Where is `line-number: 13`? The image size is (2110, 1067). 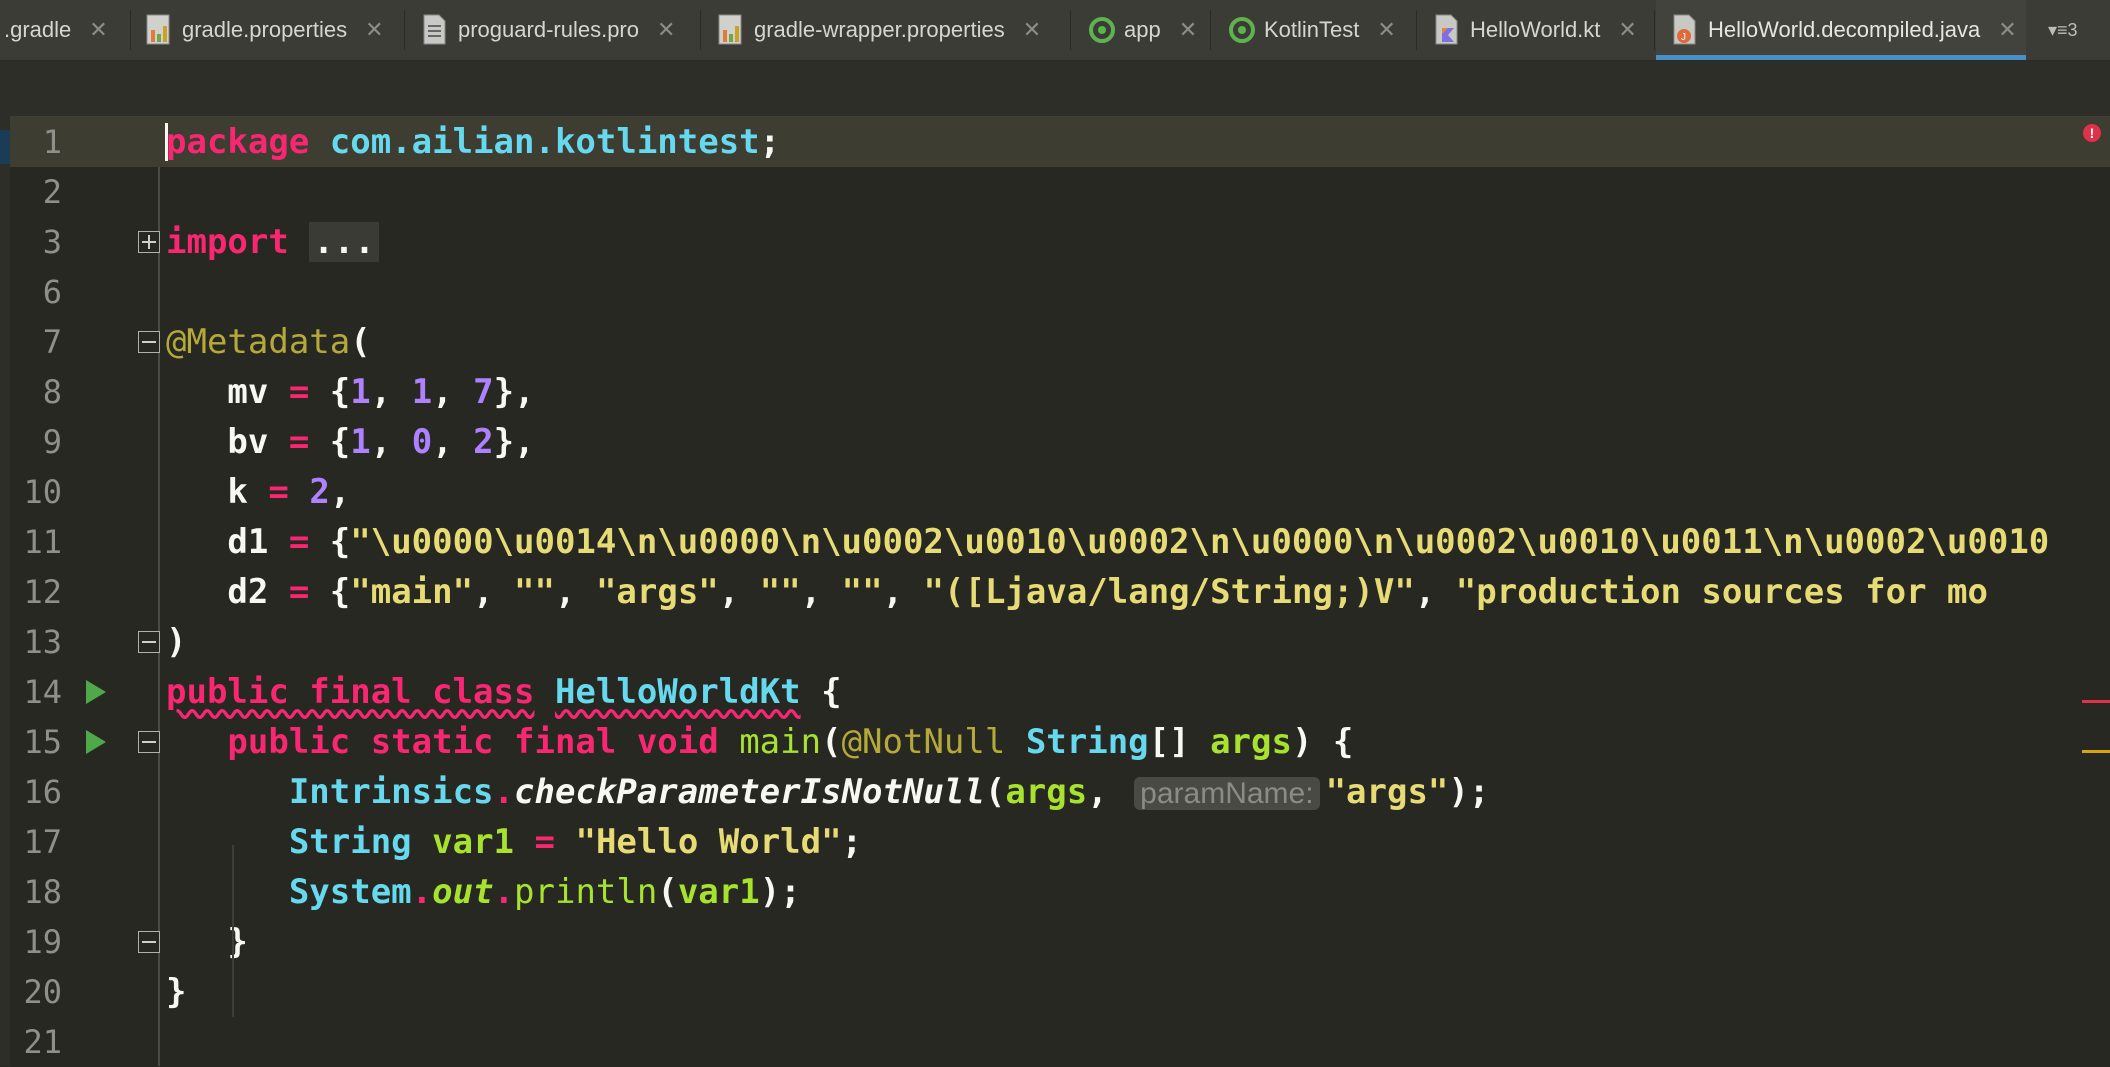
line-number: 13 is located at coordinates (36, 642).